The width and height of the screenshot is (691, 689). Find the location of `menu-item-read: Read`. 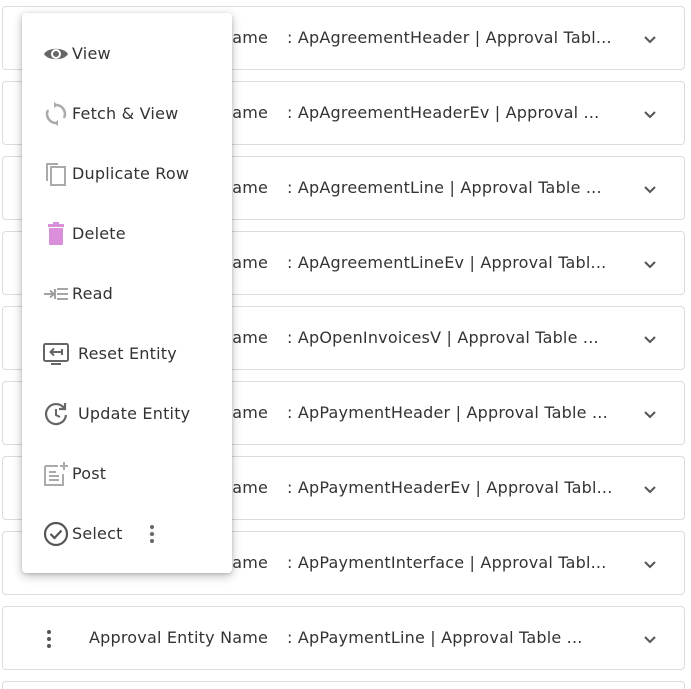

menu-item-read: Read is located at coordinates (127, 294).